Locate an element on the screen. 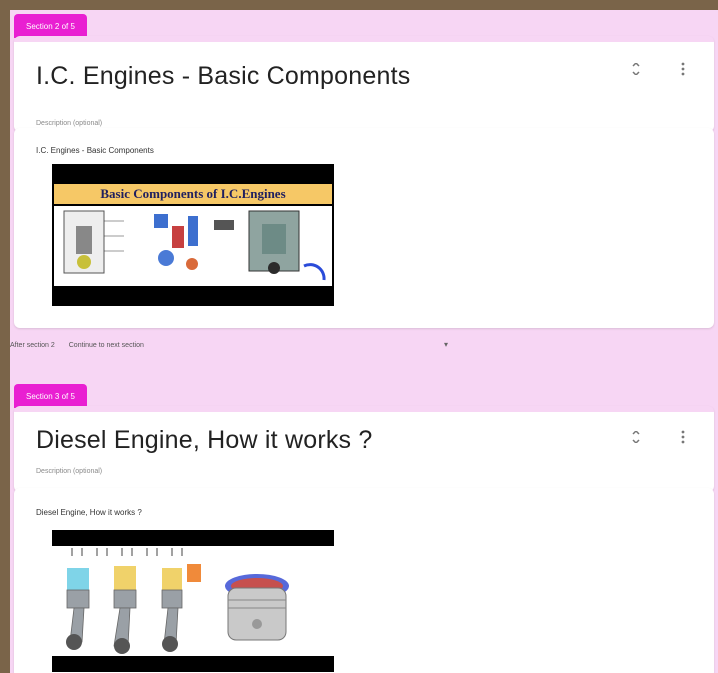 The width and height of the screenshot is (718, 673). image-diagram-area is located at coordinates (193, 246).